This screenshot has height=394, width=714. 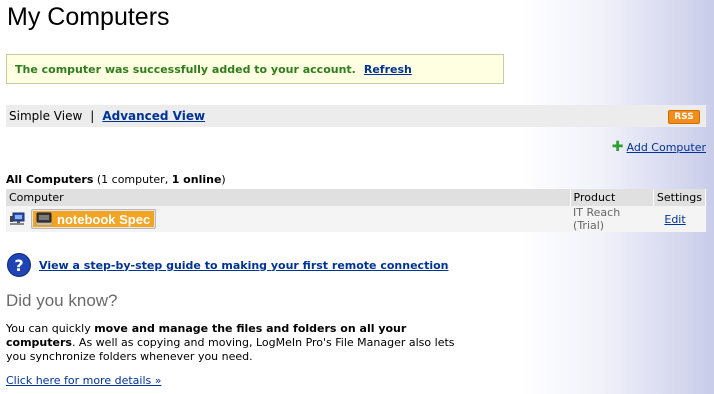 I want to click on plus-icon: ✚, so click(x=617, y=147).